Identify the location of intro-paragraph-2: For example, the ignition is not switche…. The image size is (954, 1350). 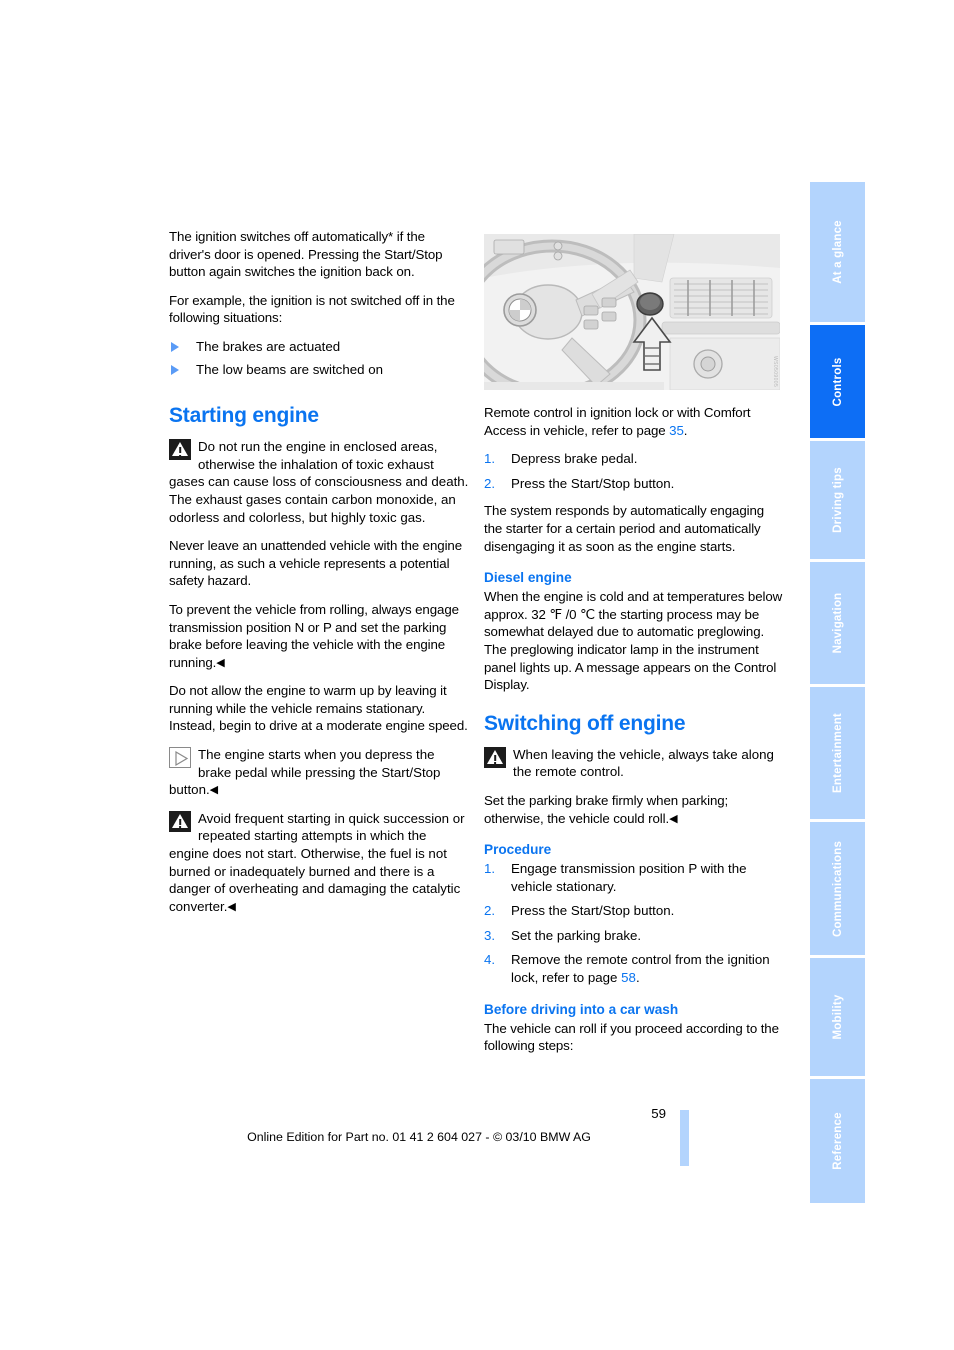
(312, 309).